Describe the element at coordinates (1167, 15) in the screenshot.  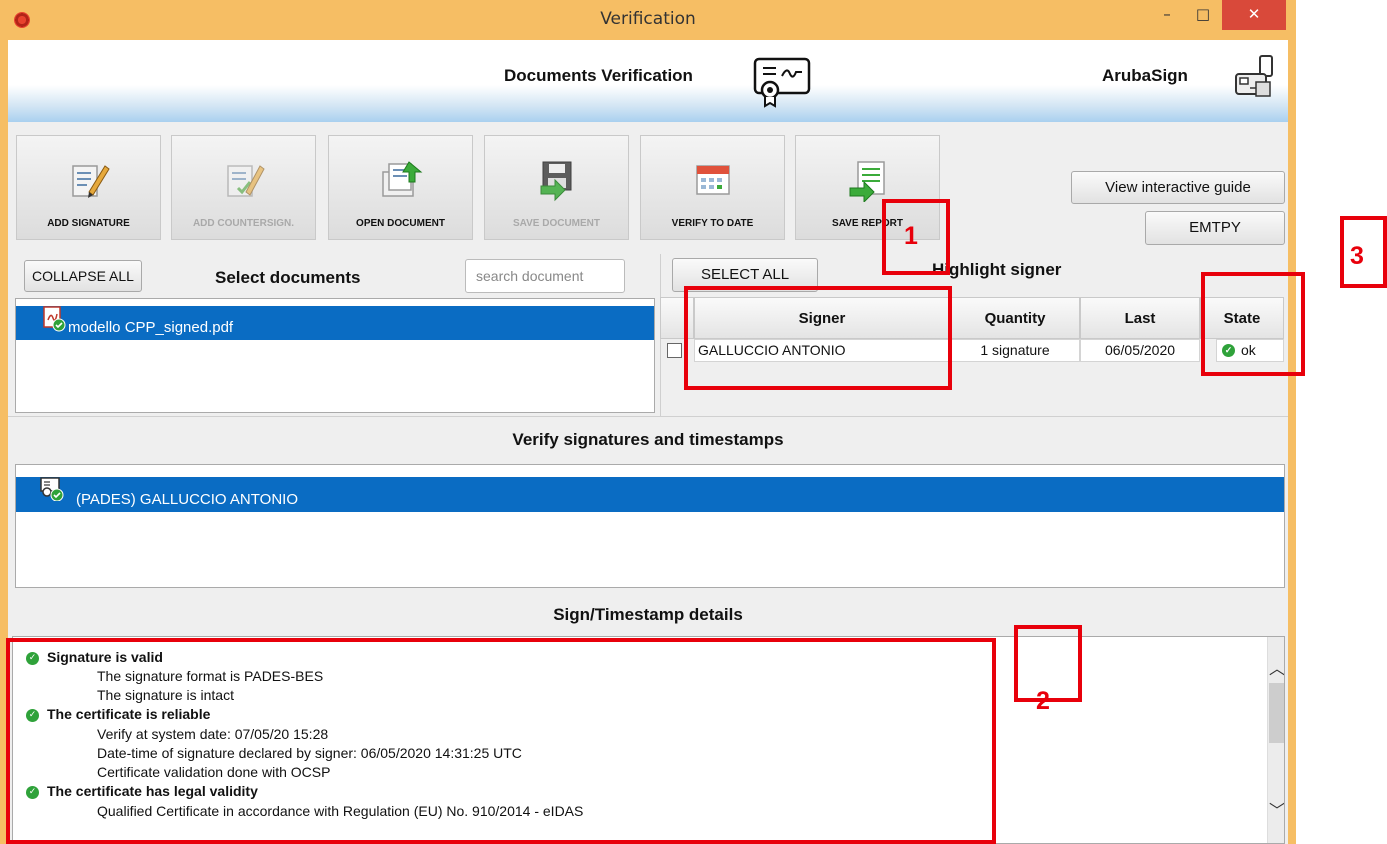
I see `minimize-button: –` at that location.